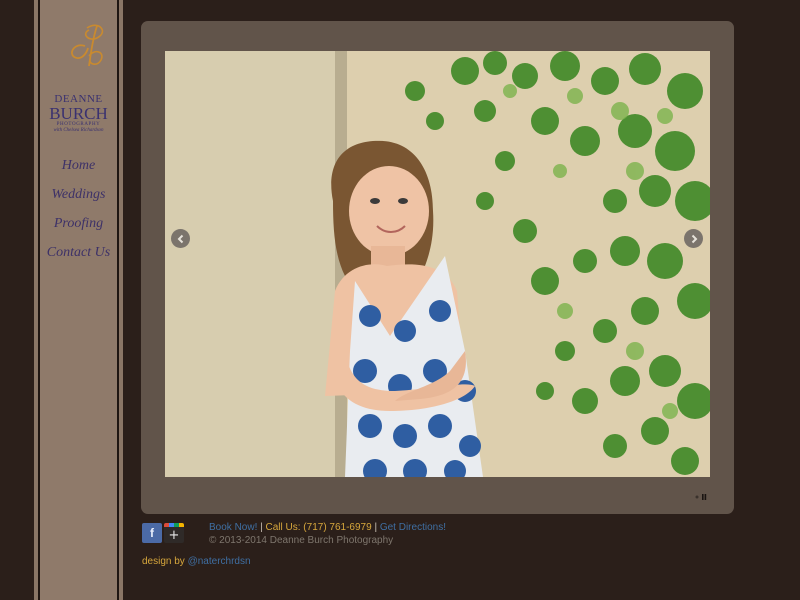 The image size is (800, 600). I want to click on facebook-button: f, so click(152, 533).